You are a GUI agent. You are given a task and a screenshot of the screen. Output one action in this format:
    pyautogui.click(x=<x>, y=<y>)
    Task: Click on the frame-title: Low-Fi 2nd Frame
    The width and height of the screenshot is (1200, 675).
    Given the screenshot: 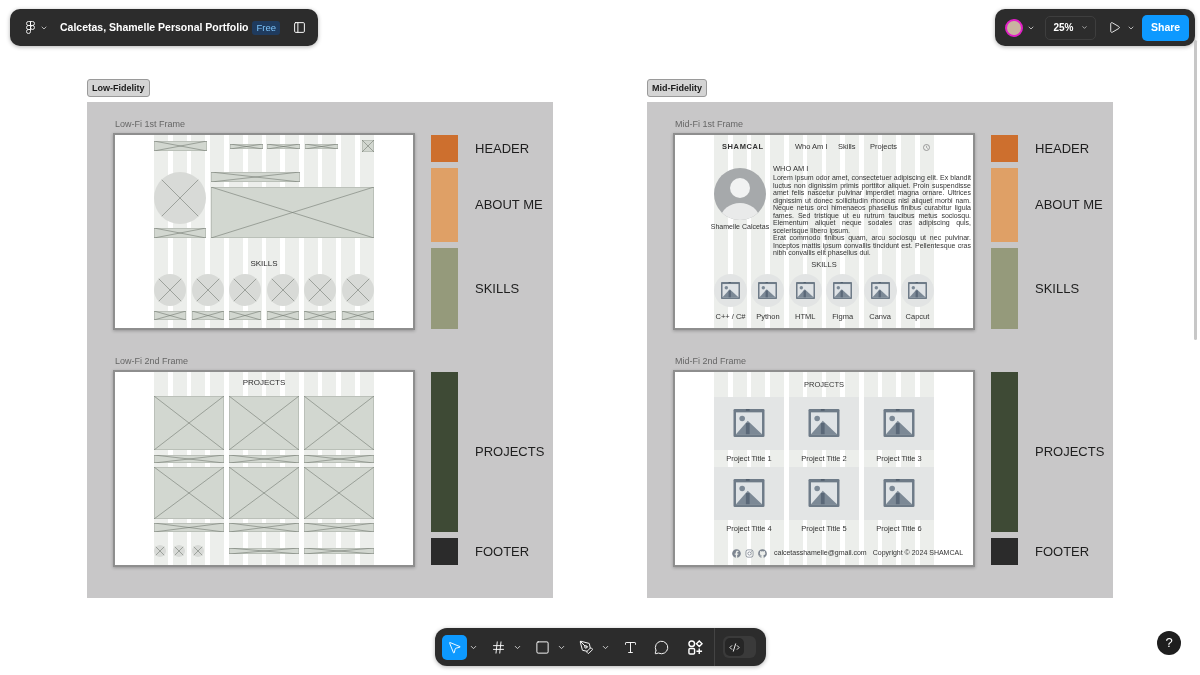 What is the action you would take?
    pyautogui.click(x=152, y=361)
    